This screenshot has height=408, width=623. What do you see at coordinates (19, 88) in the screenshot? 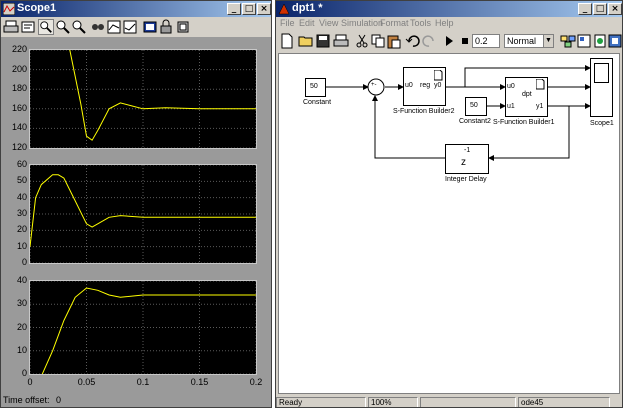
I see `y-tick-label: 180` at bounding box center [19, 88].